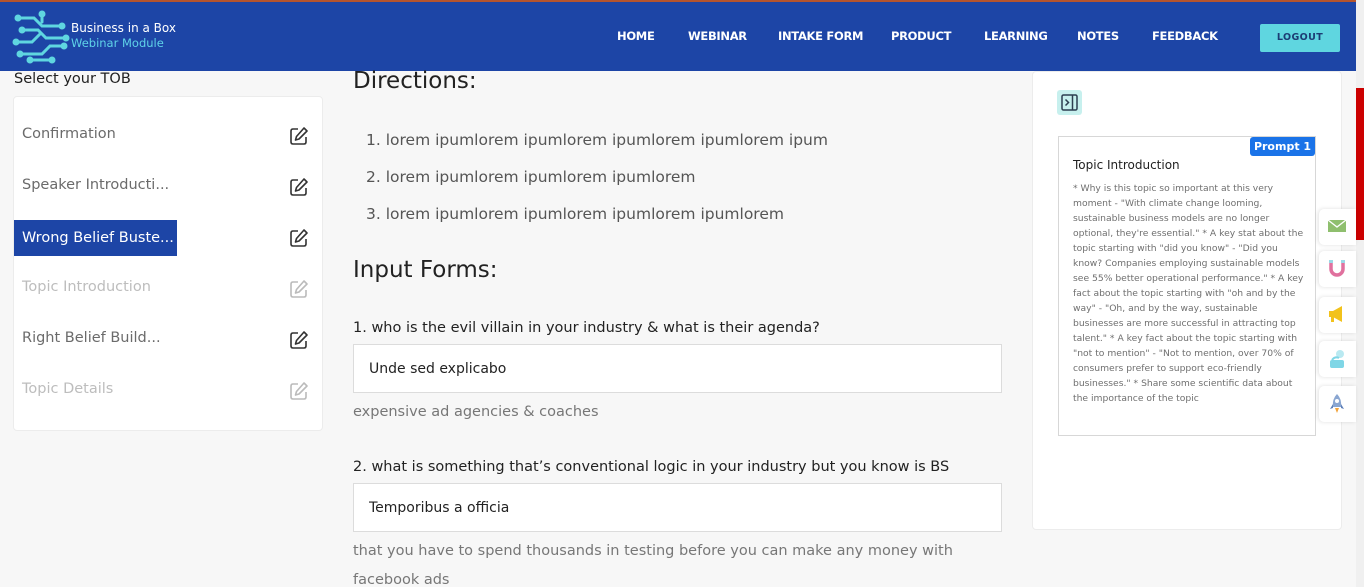  I want to click on magnet-icon, so click(1337, 268).